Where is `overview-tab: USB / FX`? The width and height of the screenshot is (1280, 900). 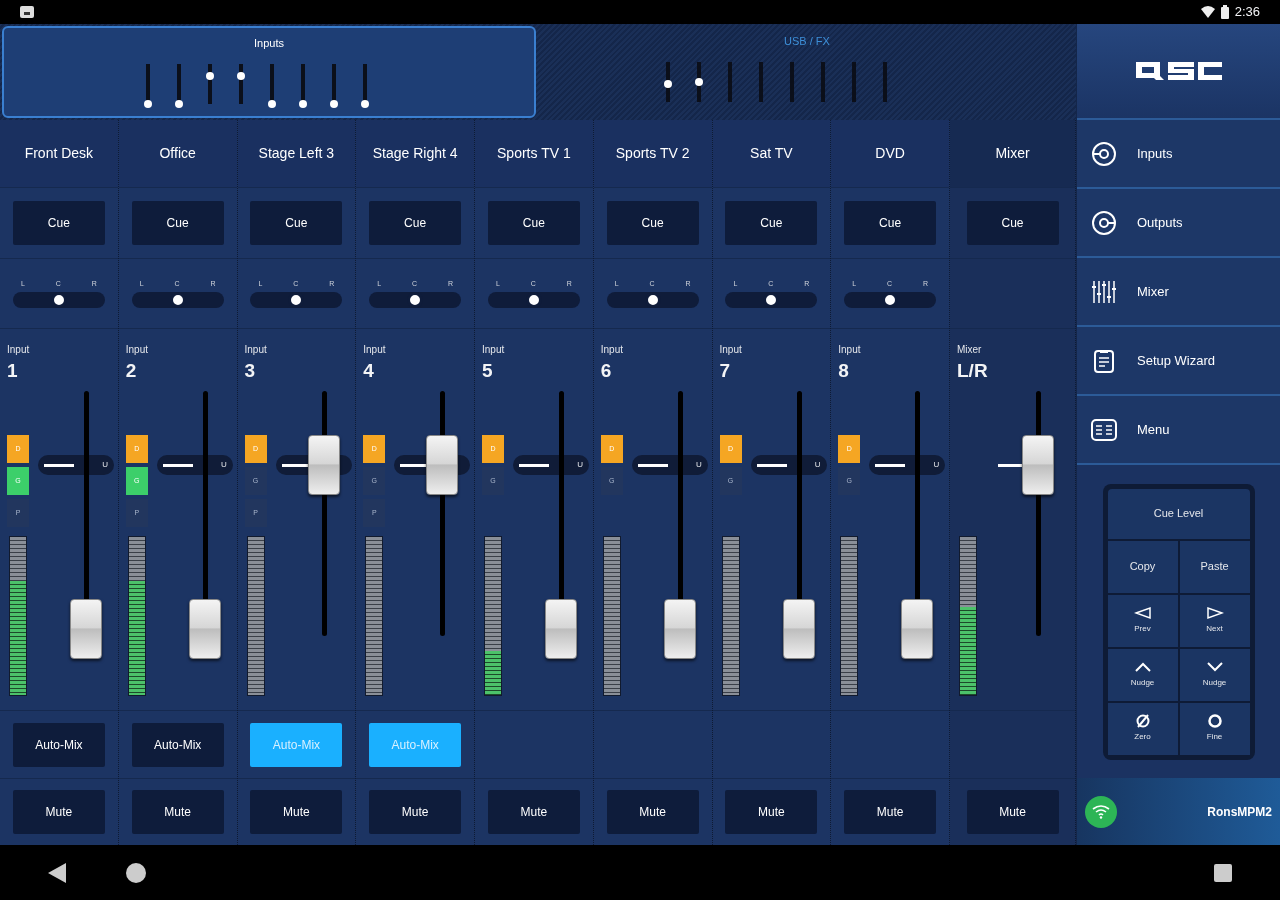 overview-tab: USB / FX is located at coordinates (807, 72).